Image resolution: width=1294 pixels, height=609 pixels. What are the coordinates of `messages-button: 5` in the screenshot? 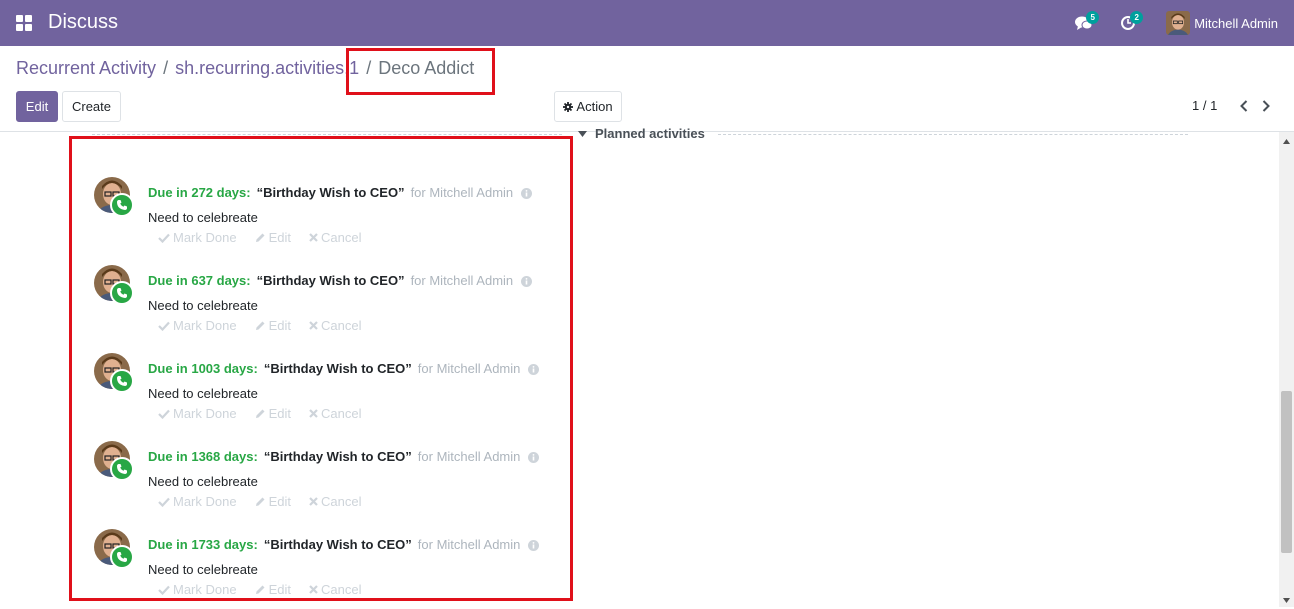 It's located at (1086, 23).